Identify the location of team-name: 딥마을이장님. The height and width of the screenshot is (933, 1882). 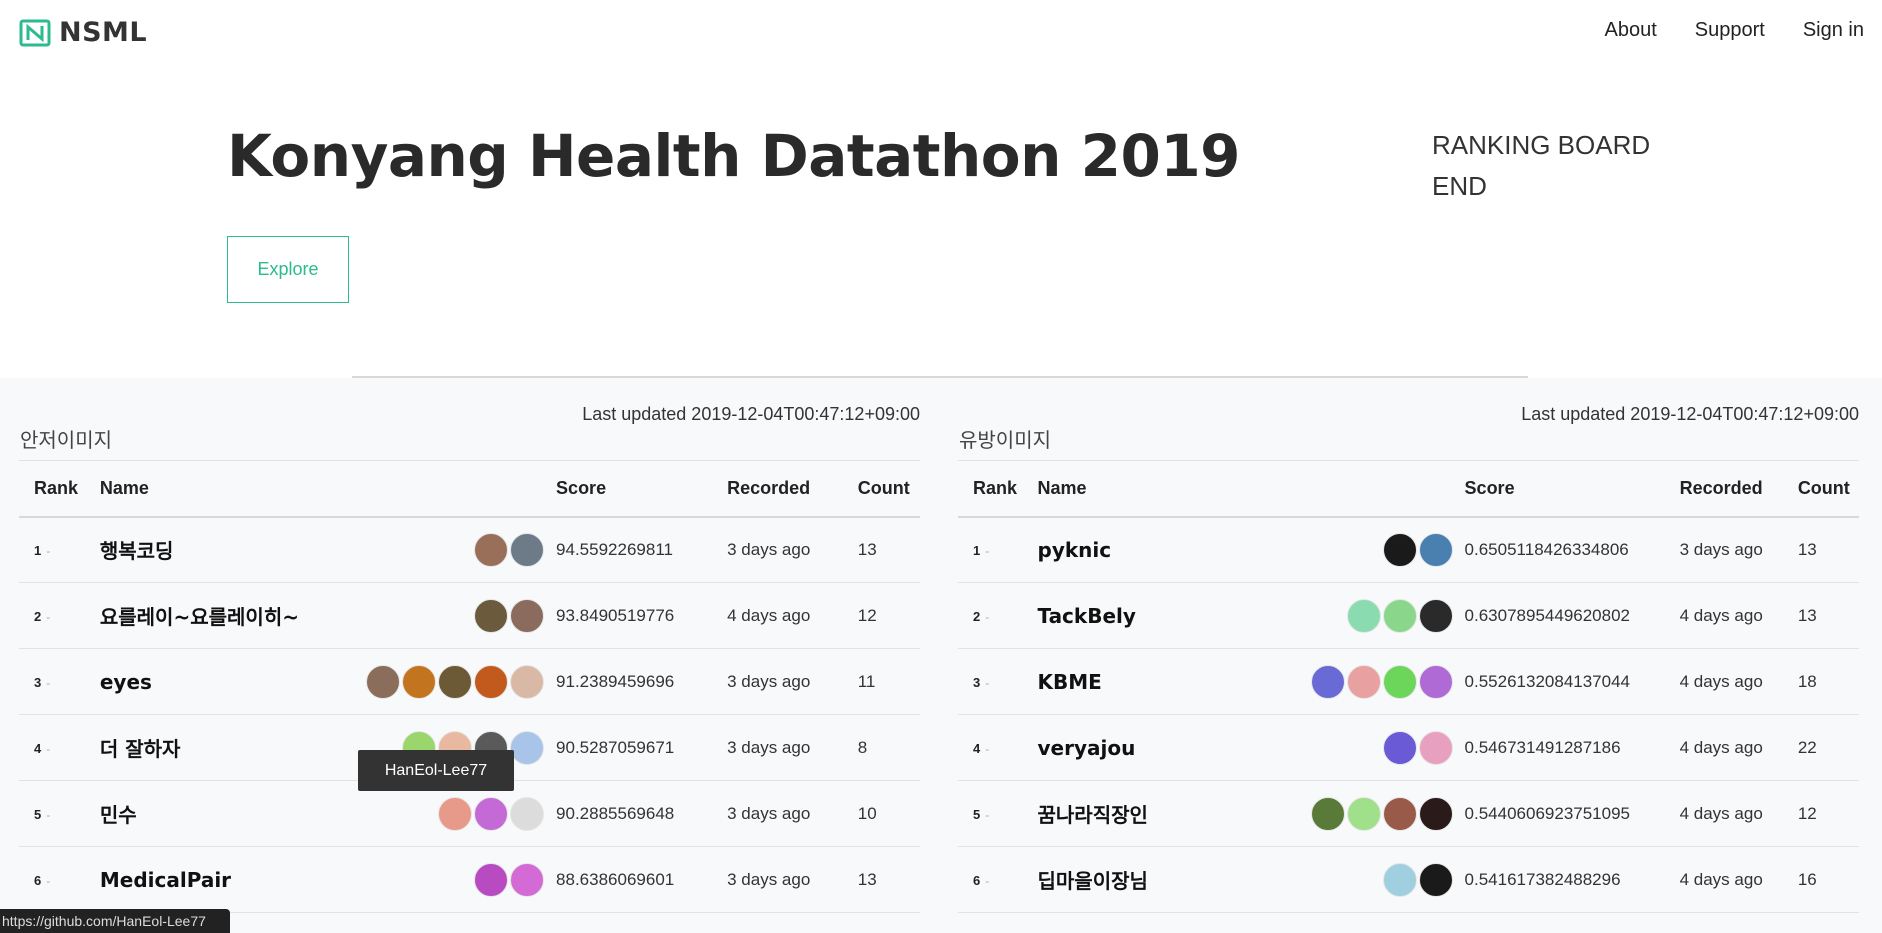
(1093, 879).